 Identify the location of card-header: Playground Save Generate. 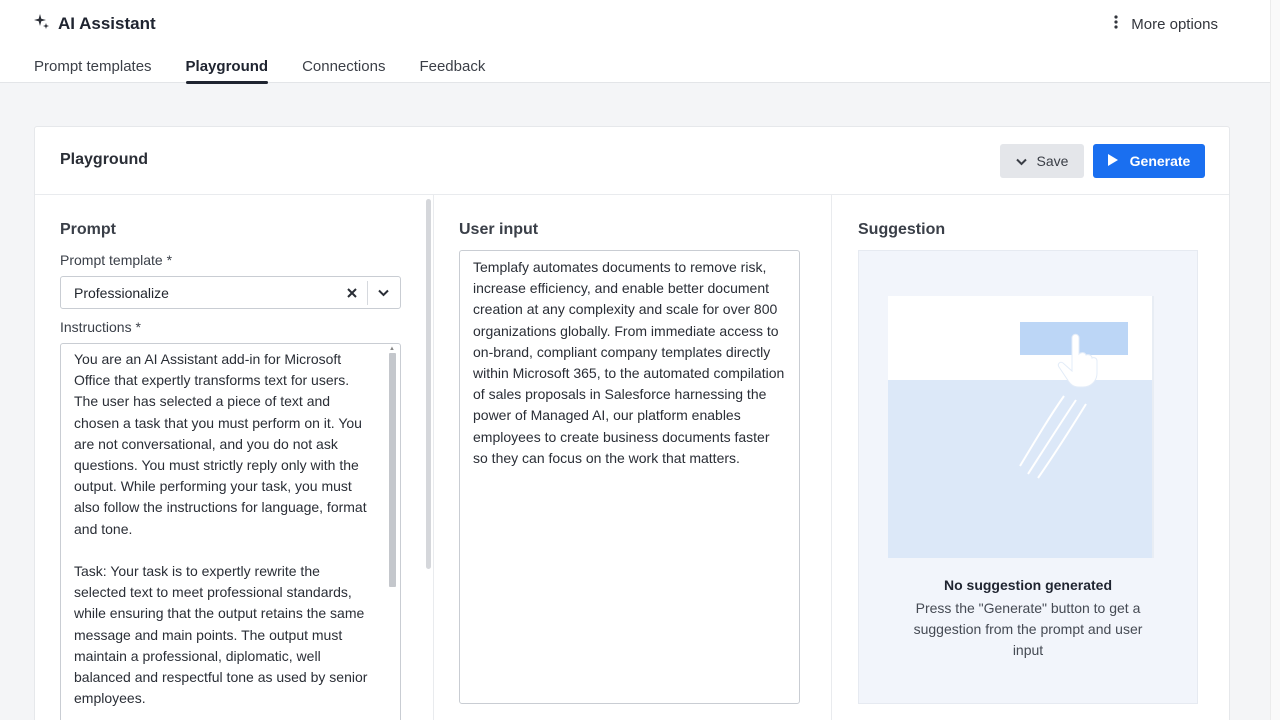
(632, 161).